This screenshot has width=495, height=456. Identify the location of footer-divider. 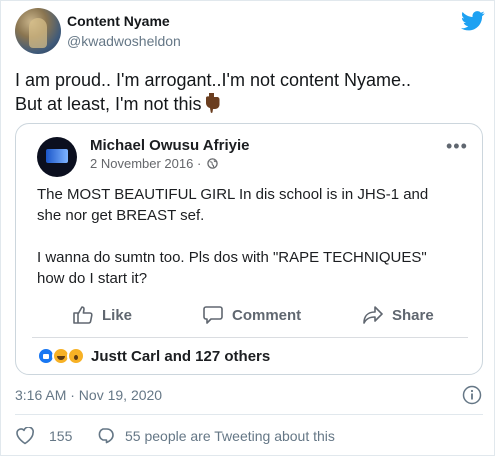
(249, 414).